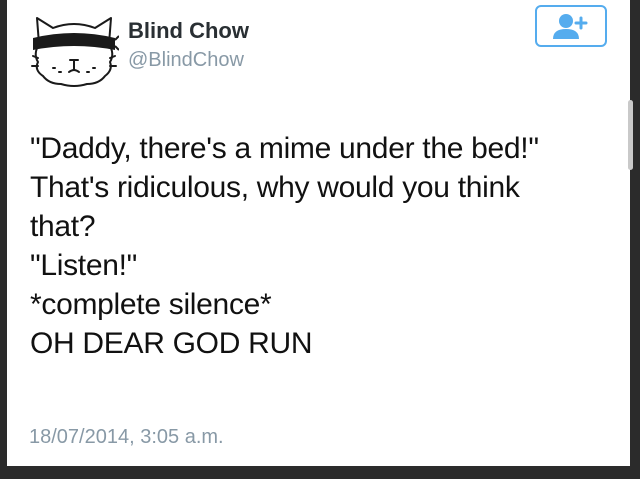 The width and height of the screenshot is (640, 479). What do you see at coordinates (188, 31) in the screenshot?
I see `display-name: Blind Chow` at bounding box center [188, 31].